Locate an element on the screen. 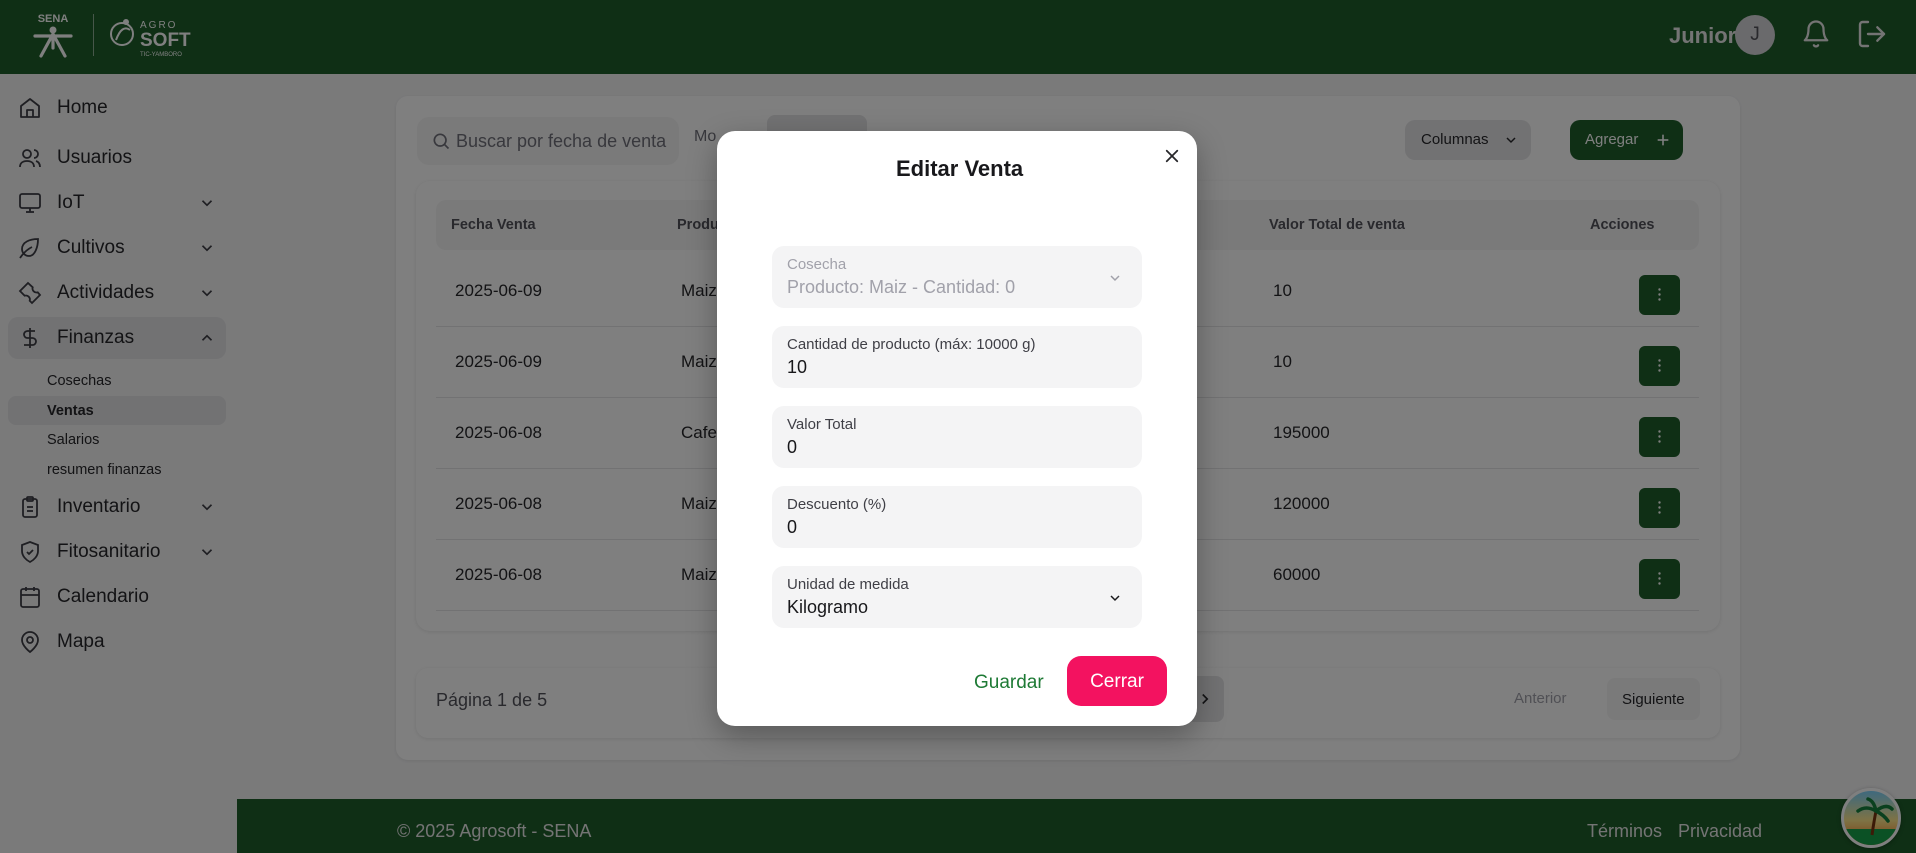  field-label: Cosecha is located at coordinates (817, 264).